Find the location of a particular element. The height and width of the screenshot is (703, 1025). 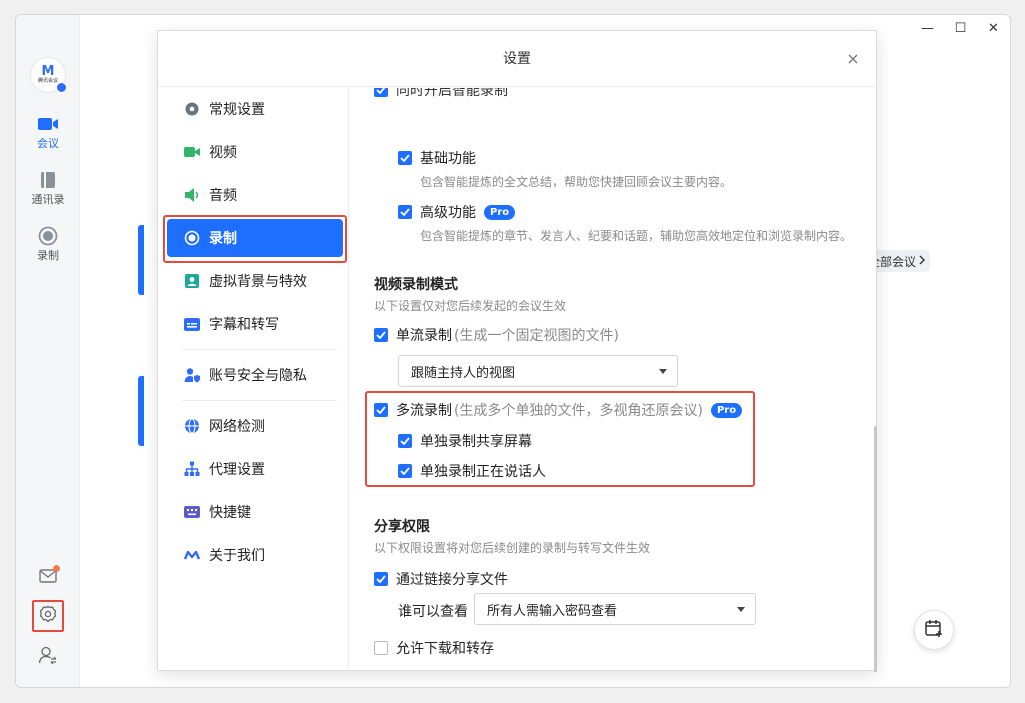

close-icon is located at coordinates (853, 58).